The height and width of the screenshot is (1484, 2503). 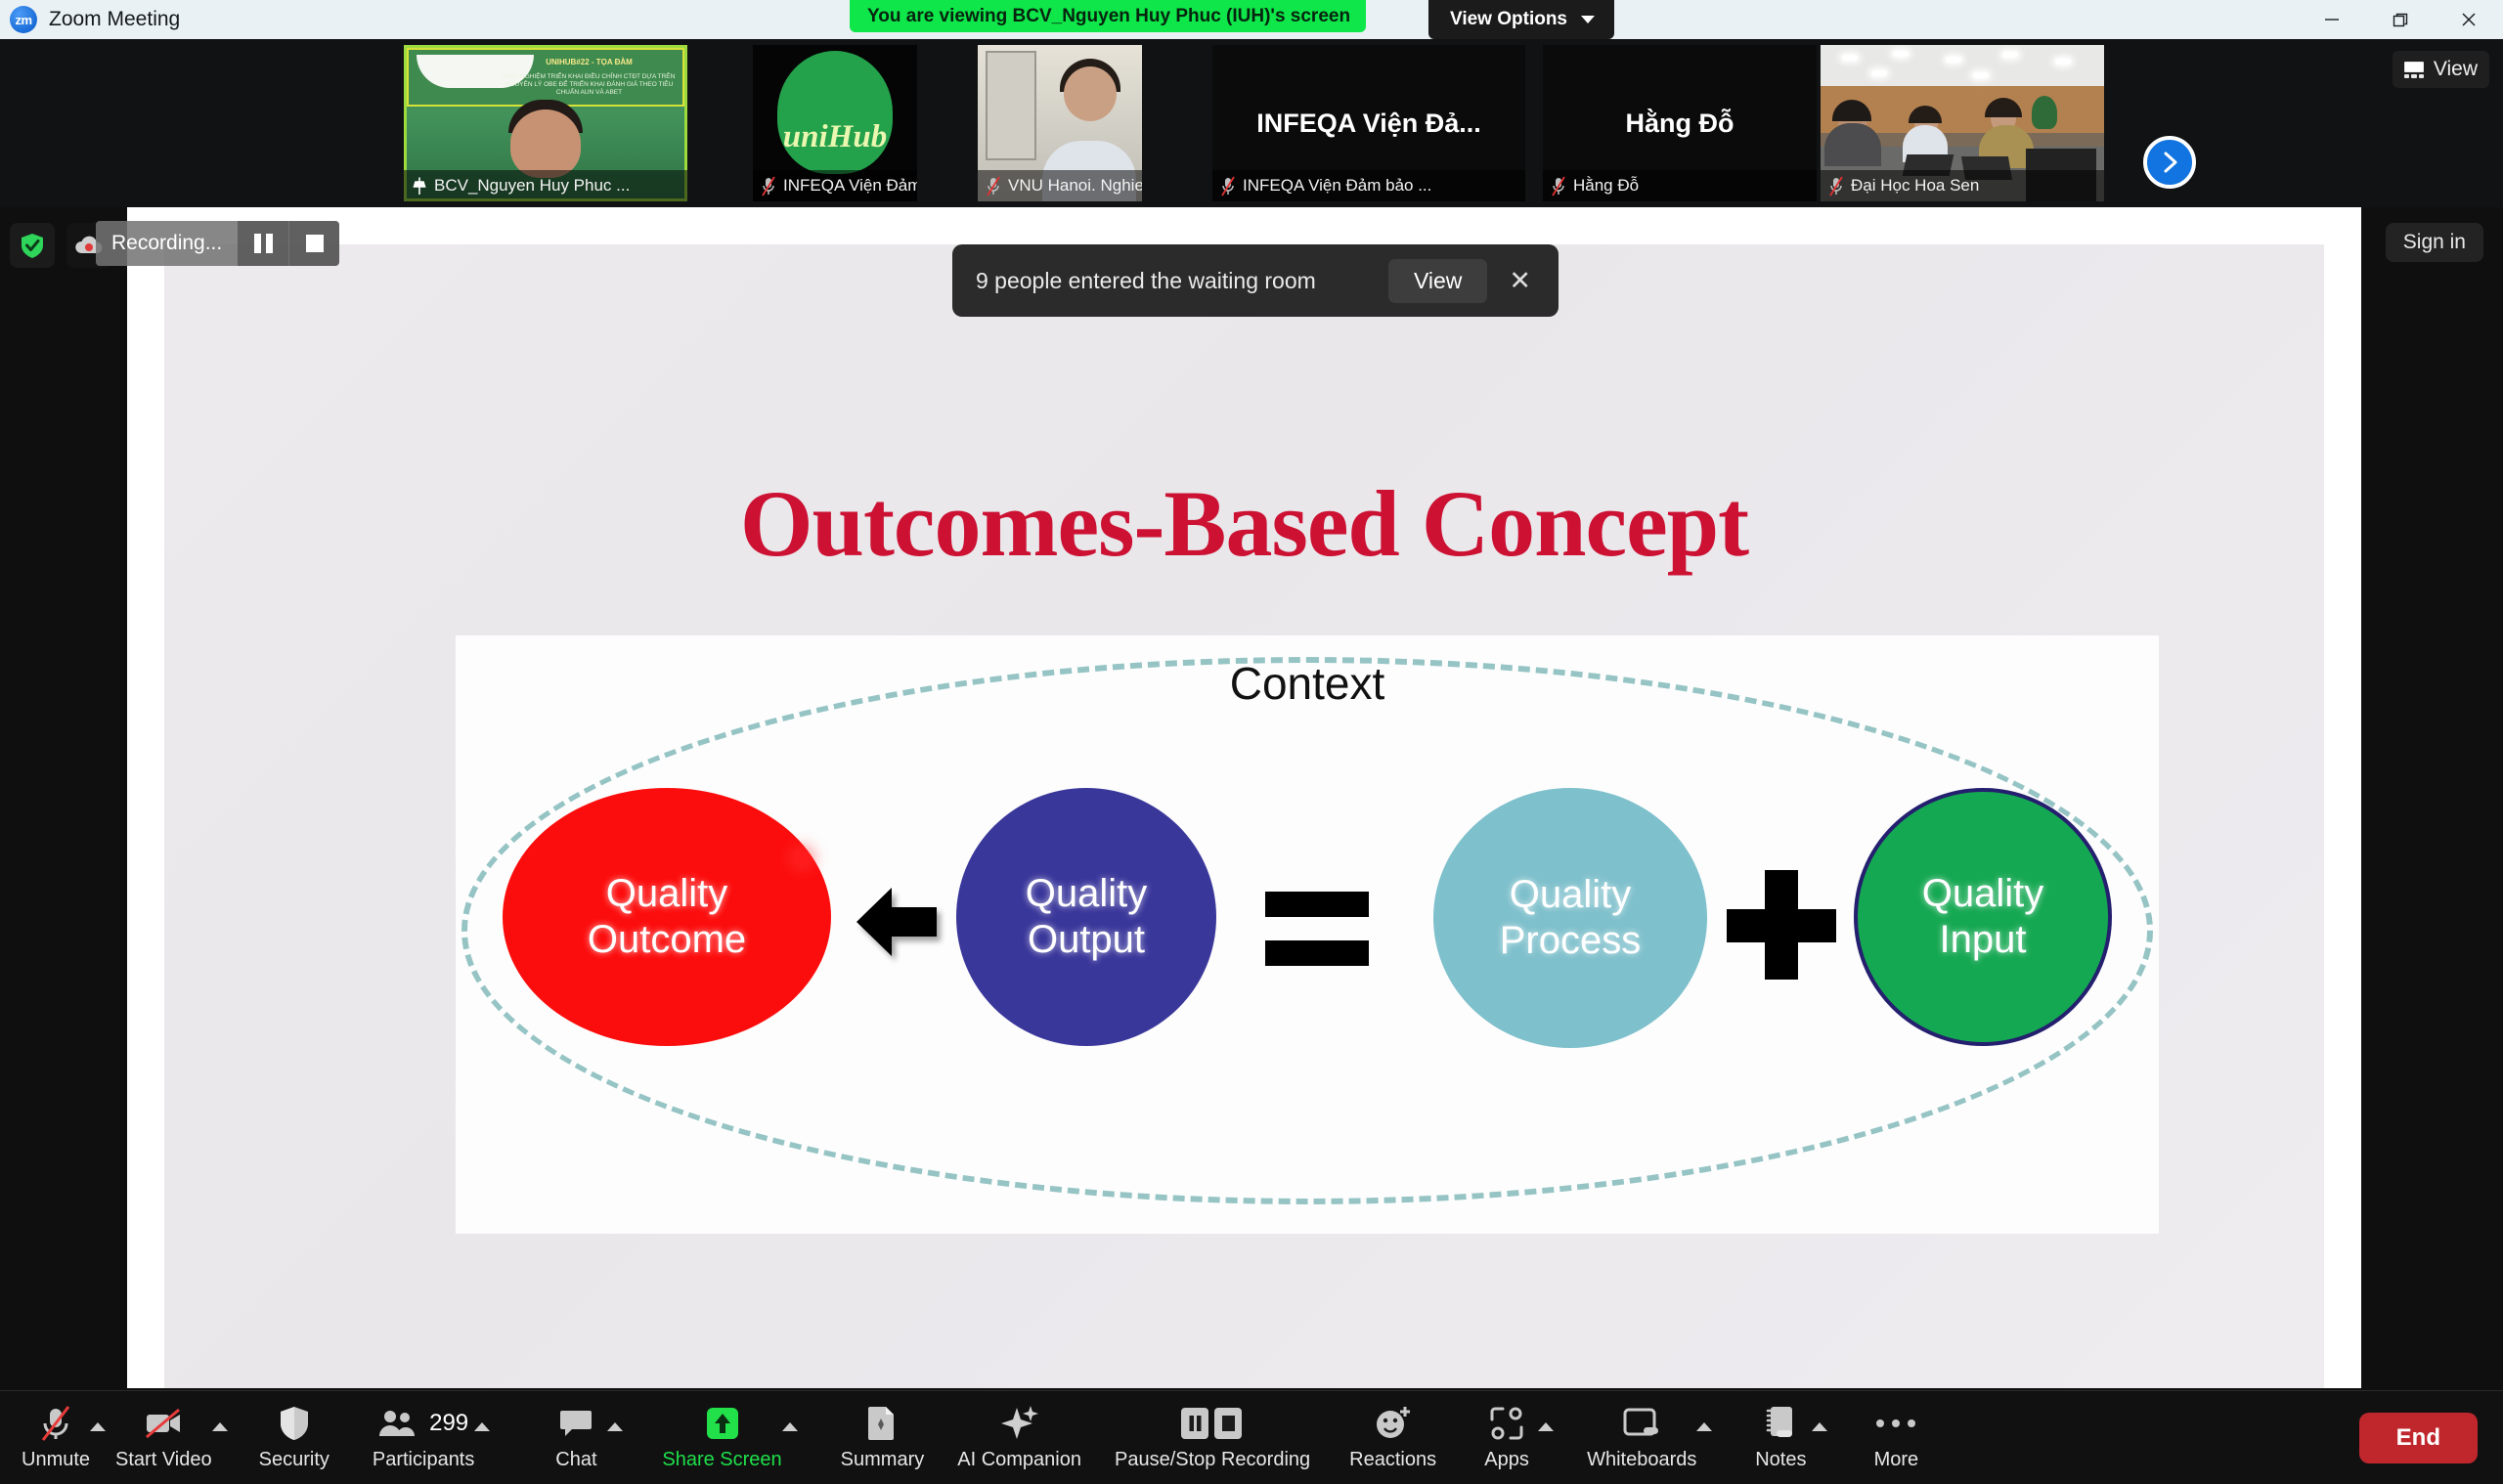 What do you see at coordinates (1506, 1423) in the screenshot?
I see `apps-icon` at bounding box center [1506, 1423].